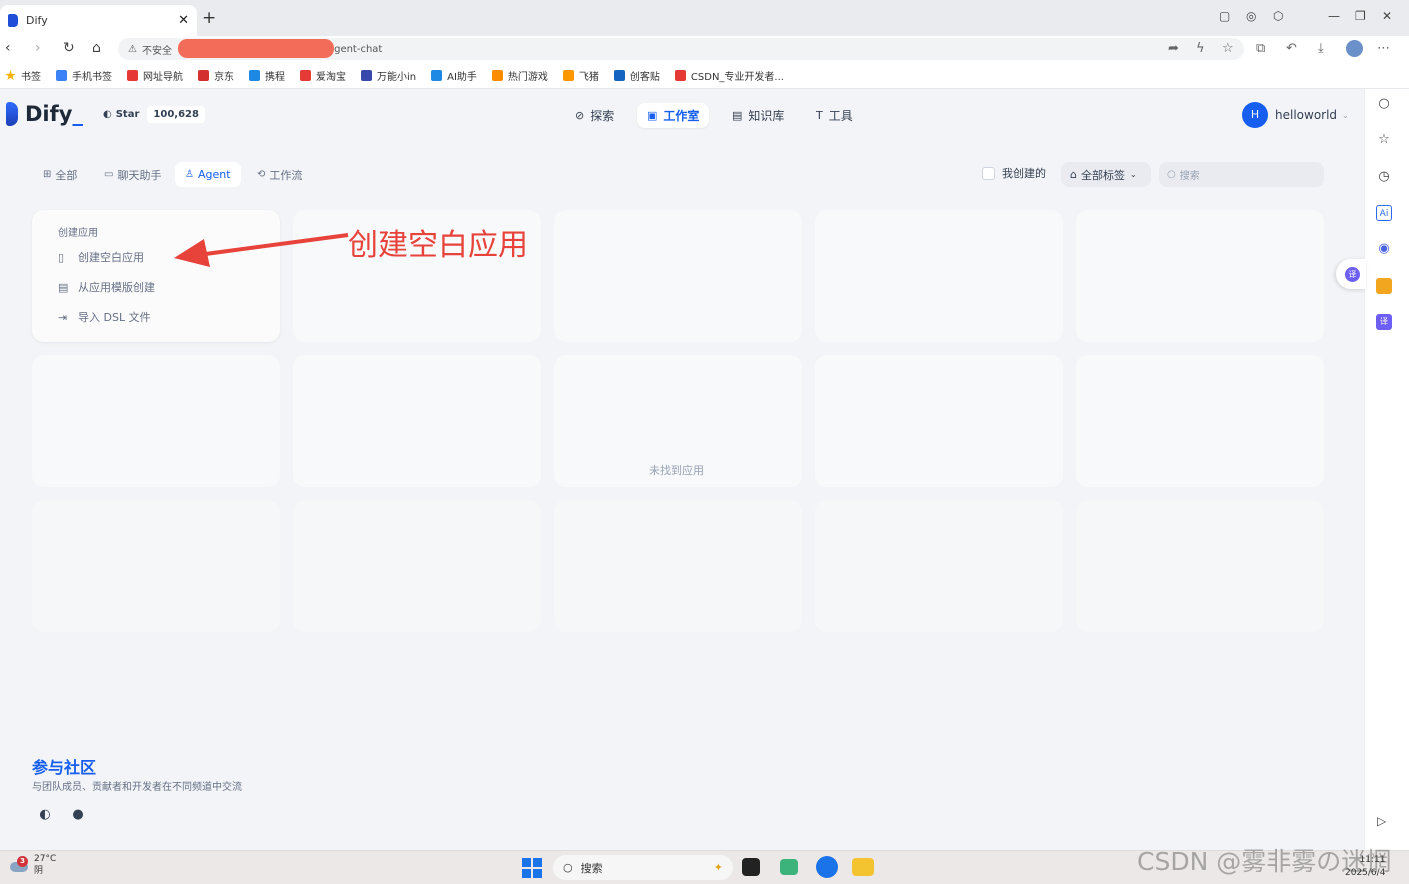 This screenshot has height=884, width=1409. Describe the element at coordinates (388, 75) in the screenshot. I see `bookmark-item: 万能小in` at that location.